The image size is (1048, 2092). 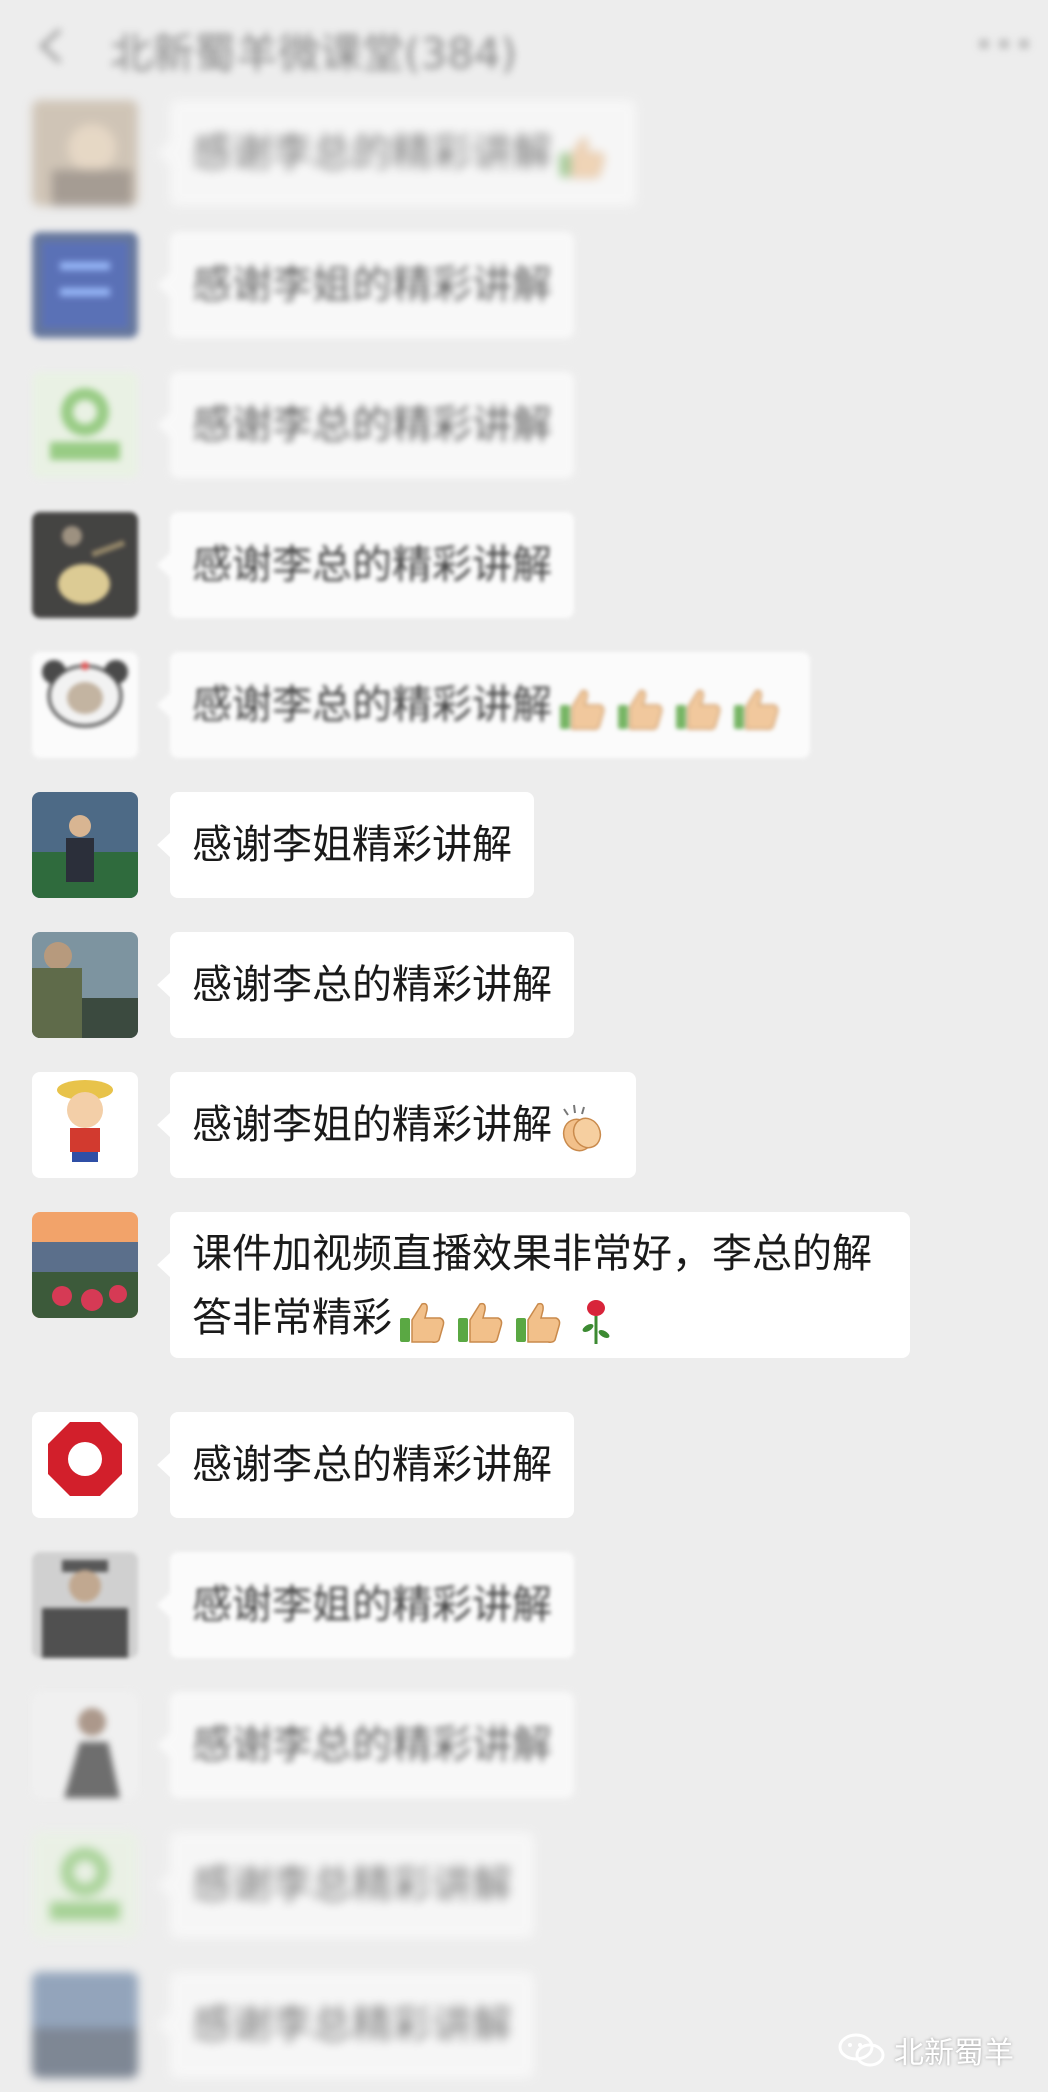 What do you see at coordinates (596, 1322) in the screenshot?
I see `rose-icon` at bounding box center [596, 1322].